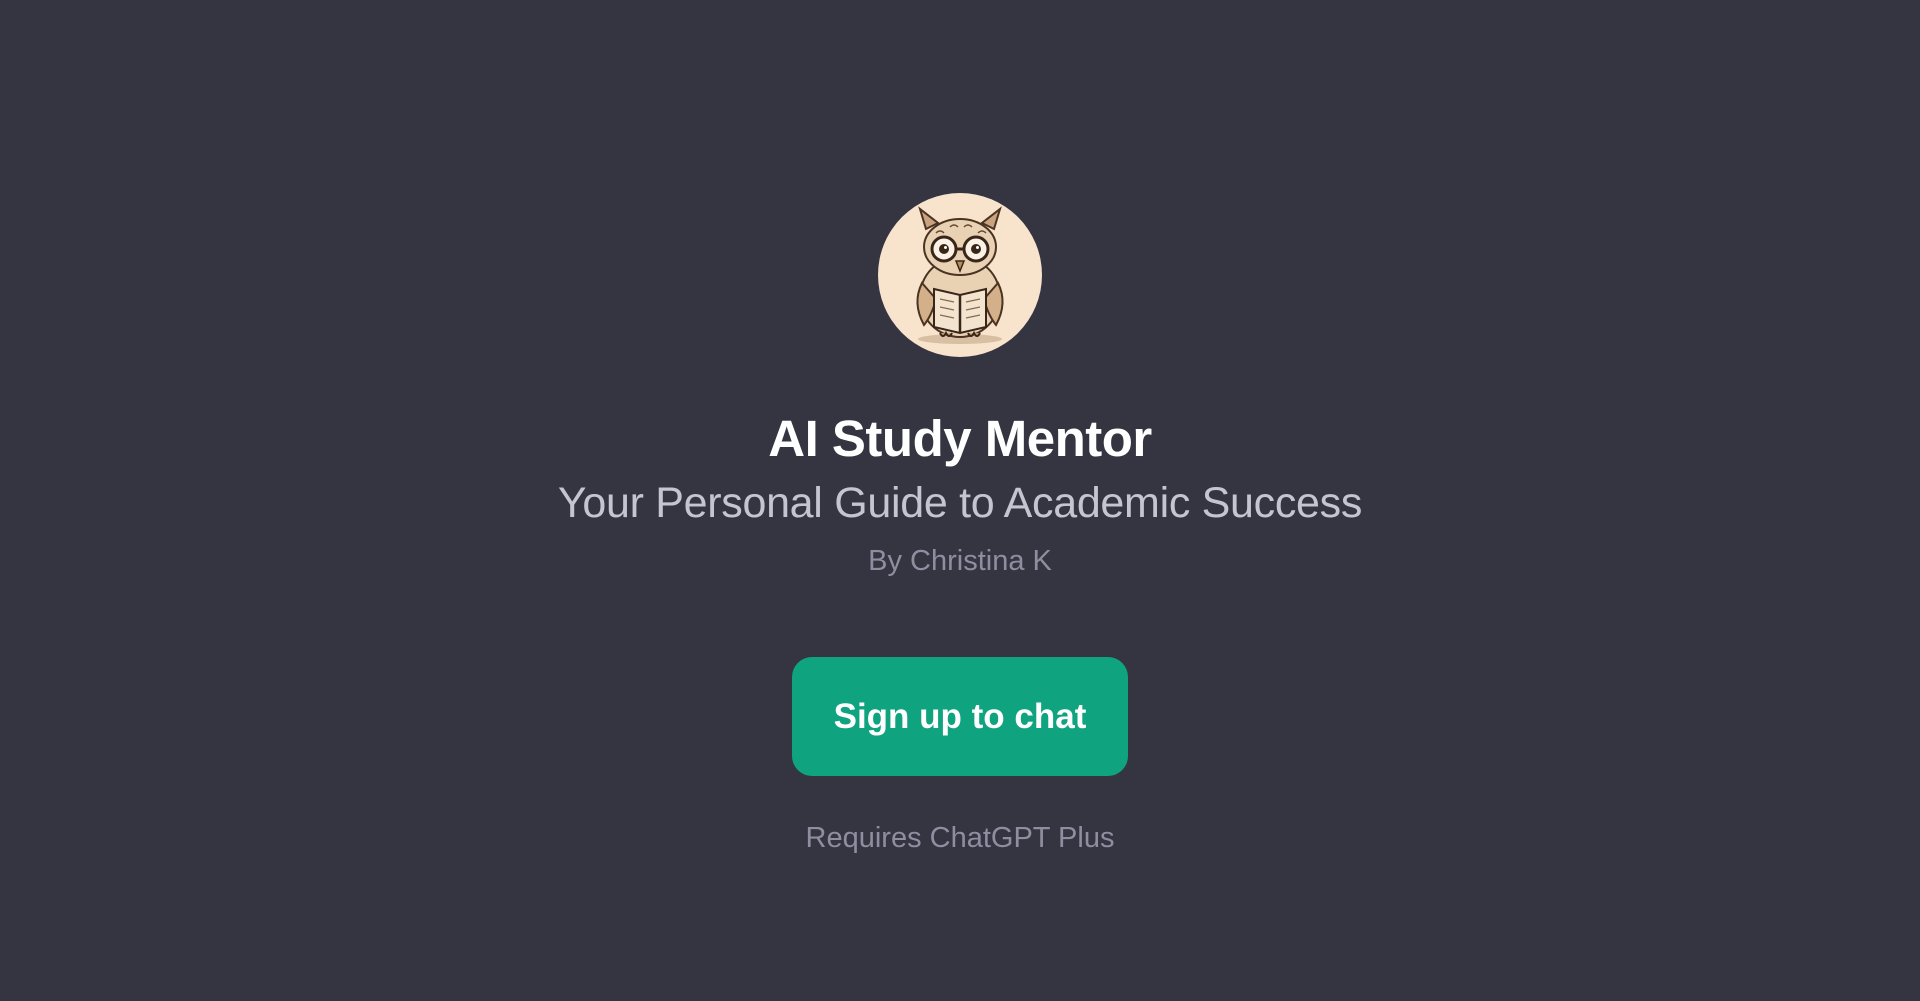 The height and width of the screenshot is (1001, 1920). Describe the element at coordinates (960, 438) in the screenshot. I see `gpt-title: AI Study Mentor` at that location.